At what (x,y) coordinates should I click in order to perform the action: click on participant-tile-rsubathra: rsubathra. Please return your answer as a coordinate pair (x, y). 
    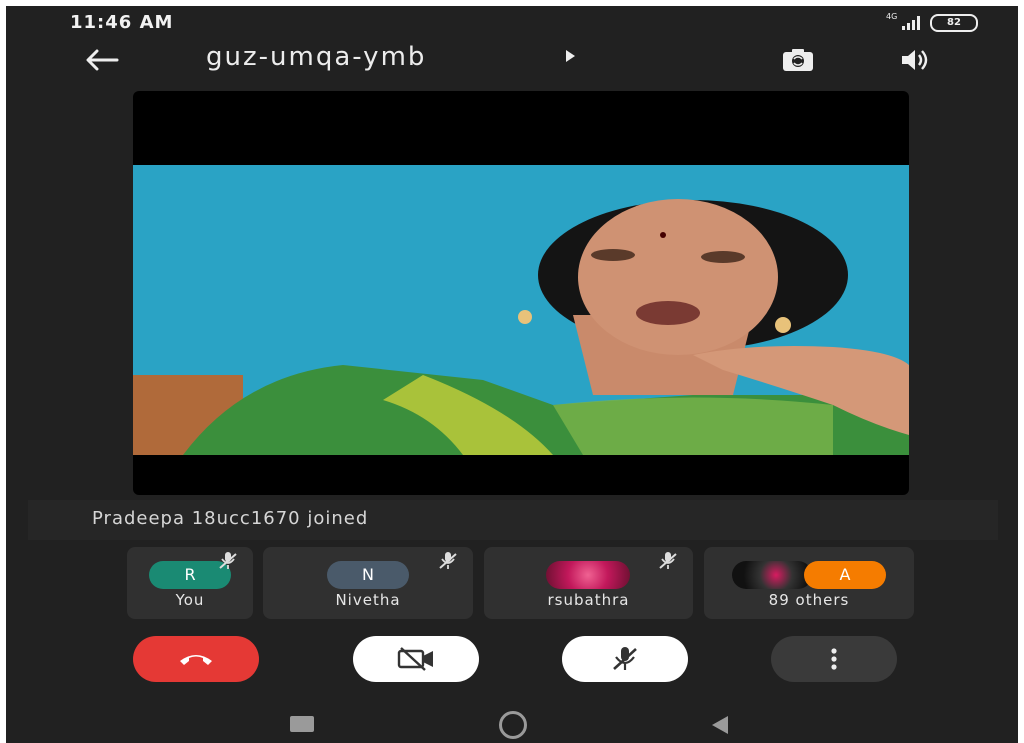
    Looking at the image, I should click on (588, 583).